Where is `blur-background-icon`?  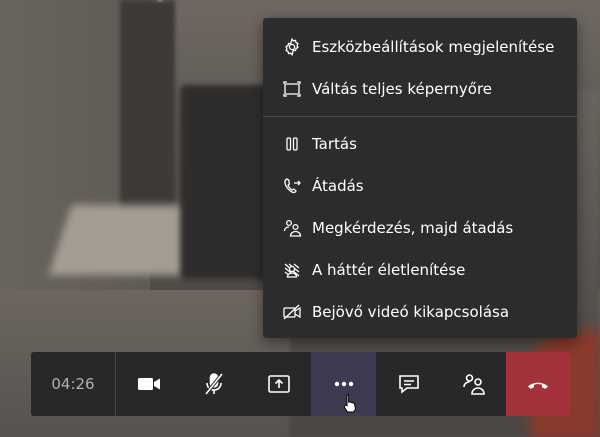
blur-background-icon is located at coordinates (292, 270).